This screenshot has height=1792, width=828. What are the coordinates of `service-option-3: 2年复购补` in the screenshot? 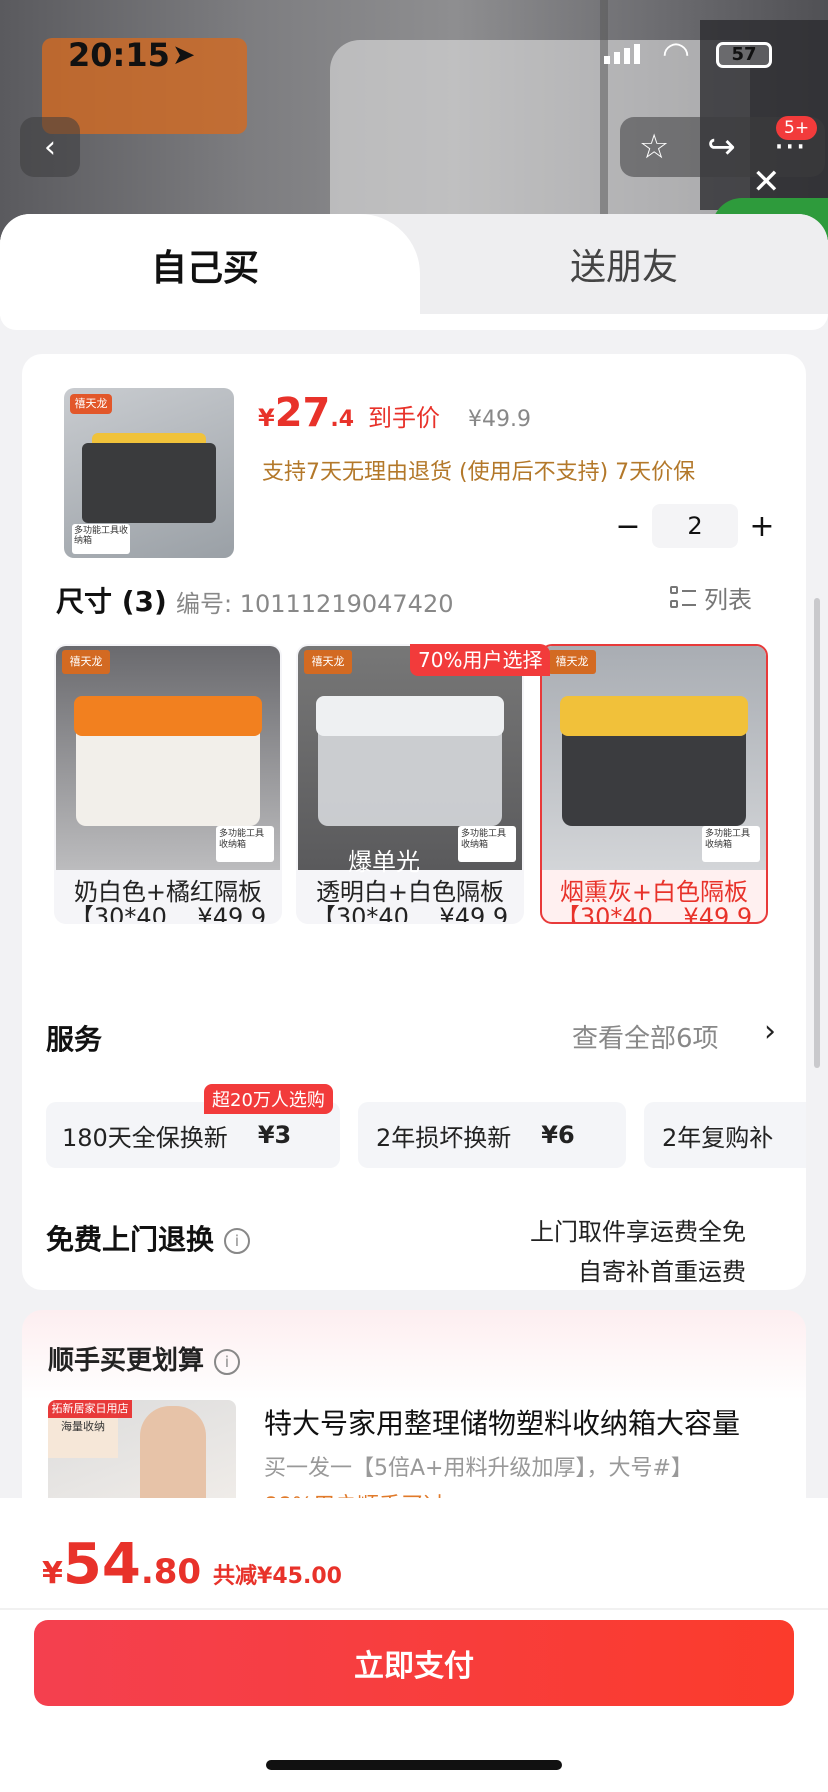 It's located at (725, 1135).